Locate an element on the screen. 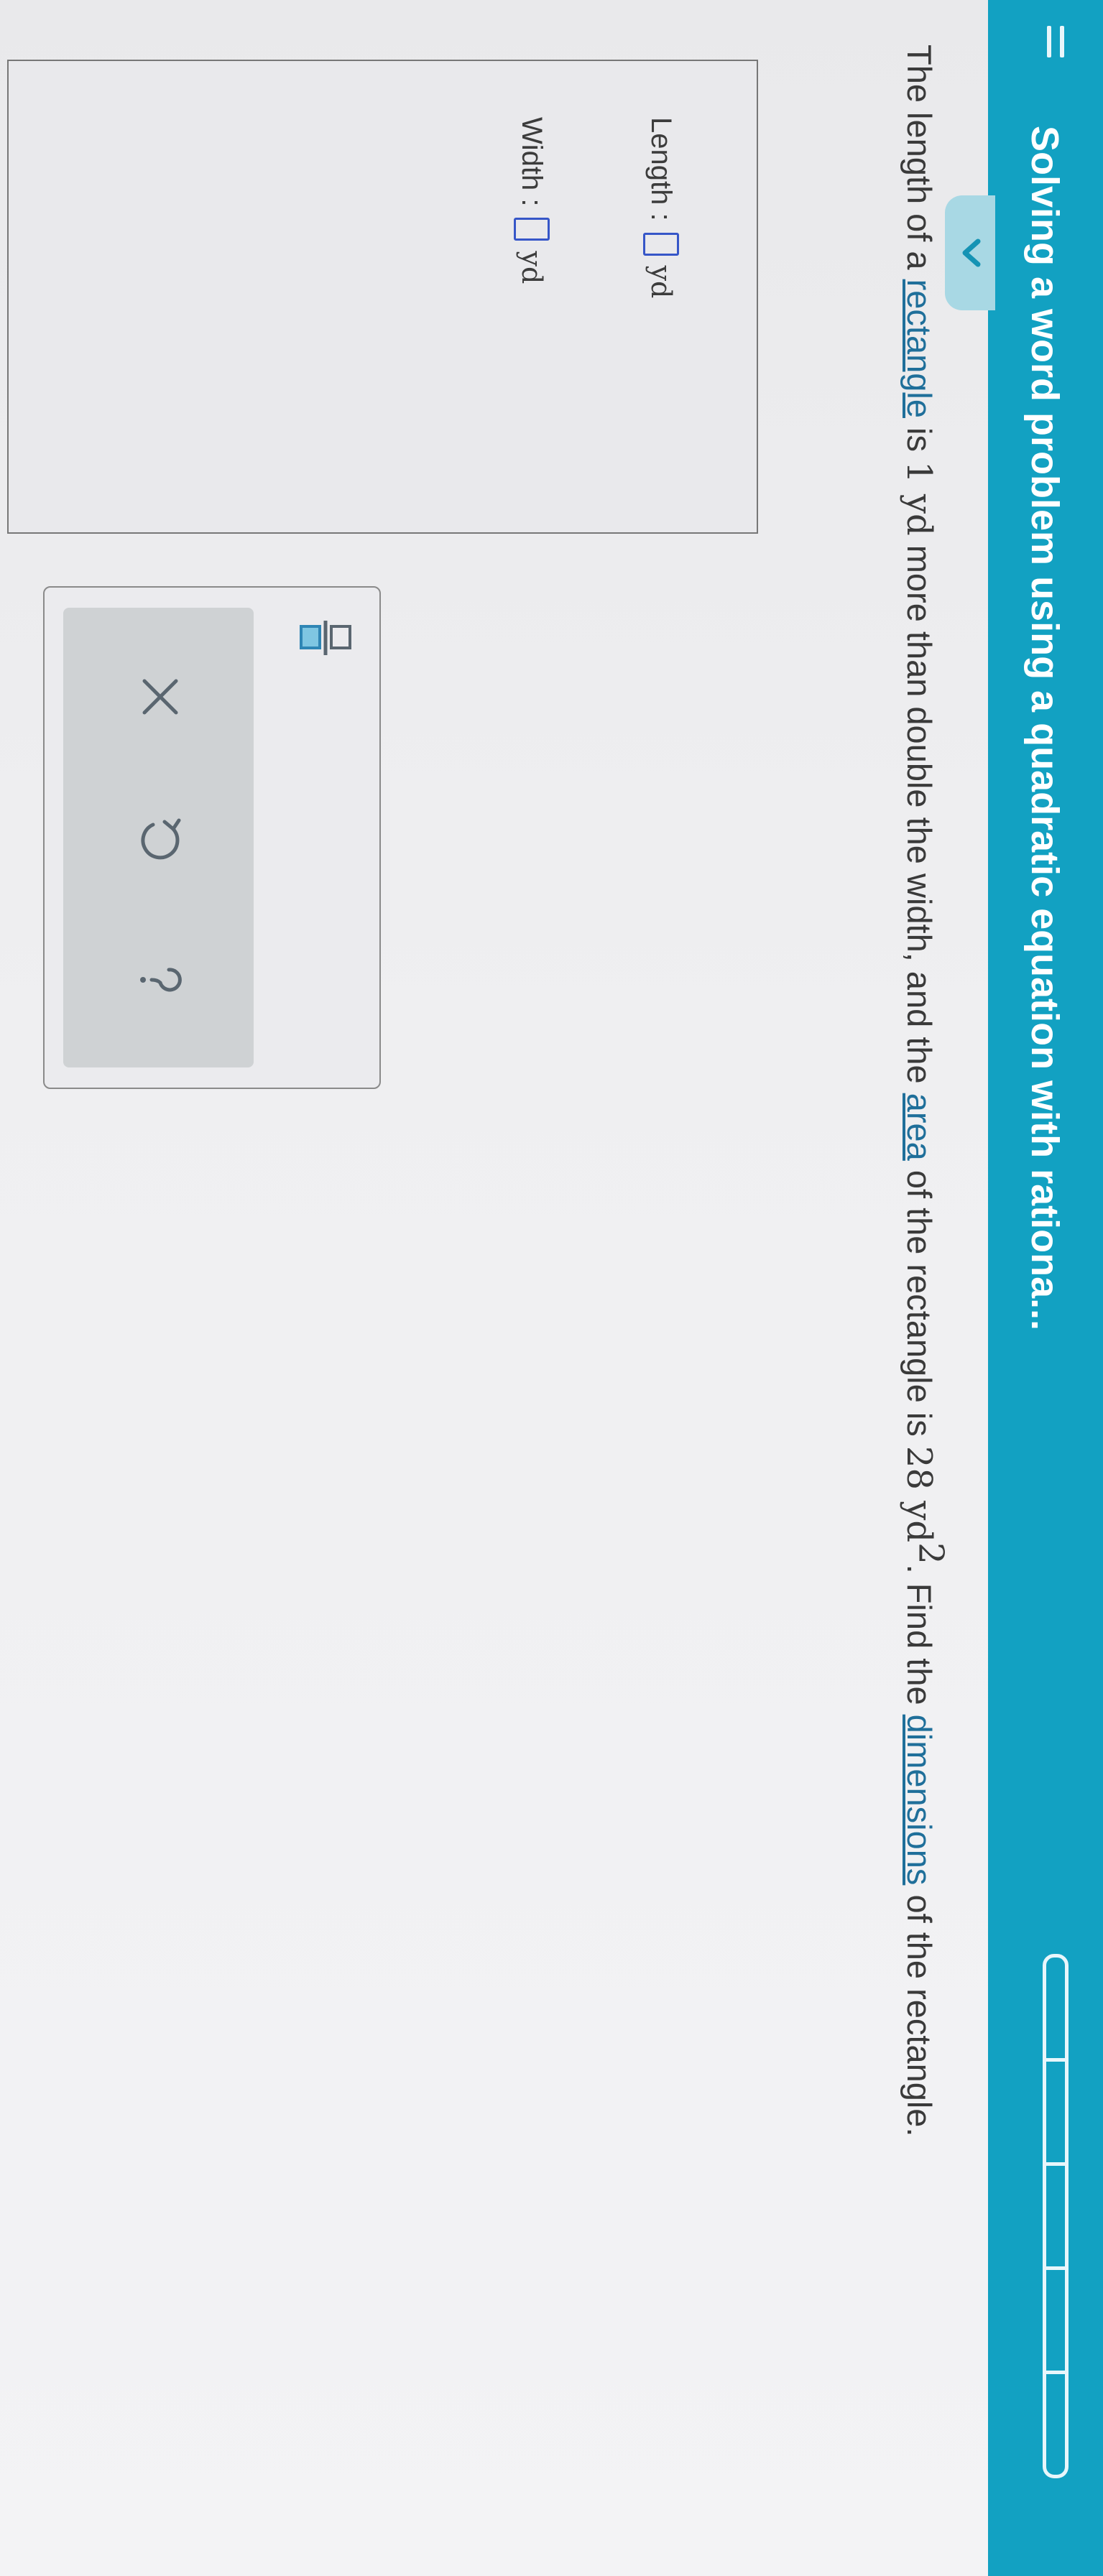 The image size is (1103, 2576). length-label: Length : is located at coordinates (661, 169).